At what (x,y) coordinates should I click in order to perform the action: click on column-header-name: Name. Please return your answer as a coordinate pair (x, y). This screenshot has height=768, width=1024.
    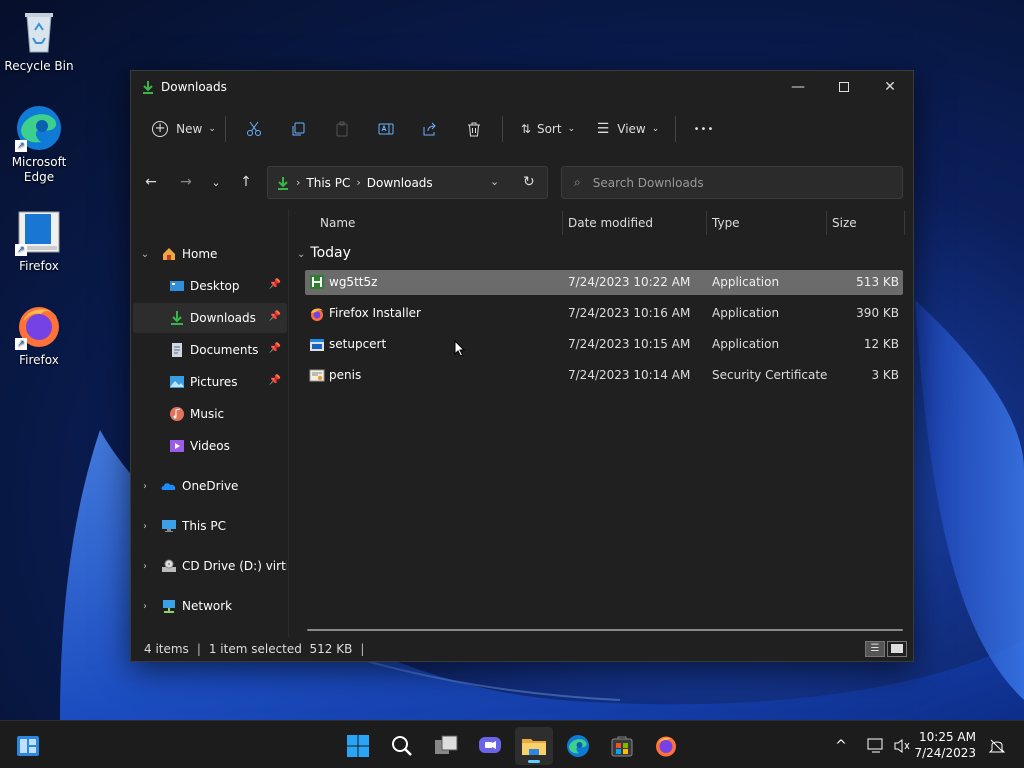
    Looking at the image, I should click on (337, 223).